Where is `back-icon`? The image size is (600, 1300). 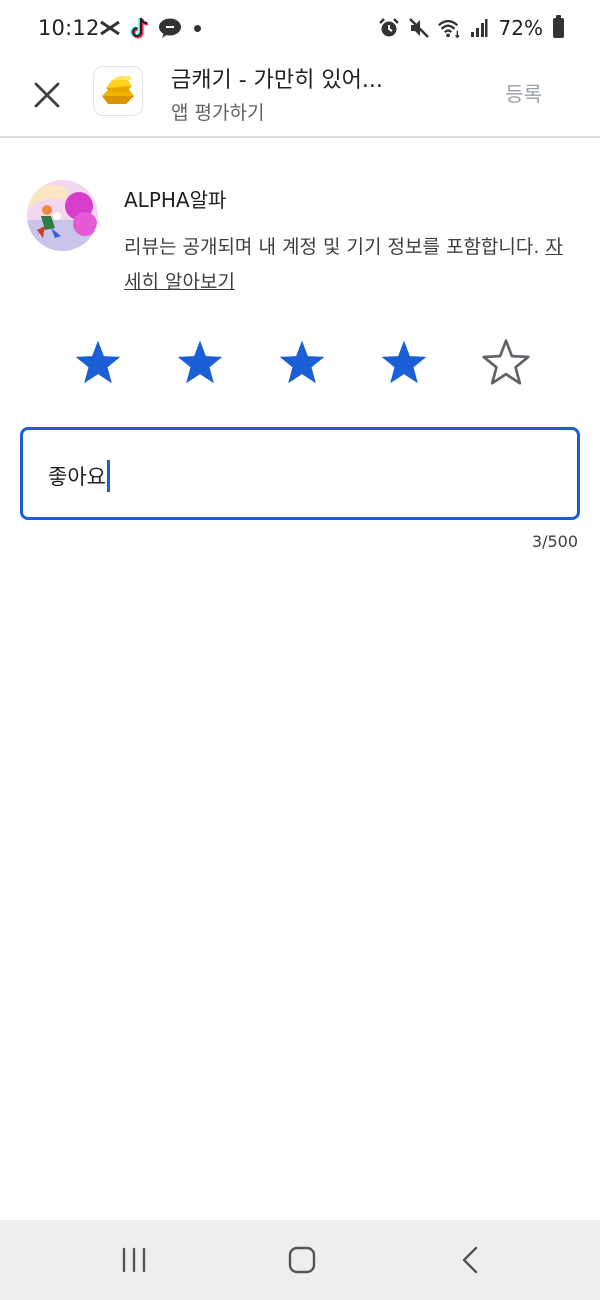 back-icon is located at coordinates (470, 1260).